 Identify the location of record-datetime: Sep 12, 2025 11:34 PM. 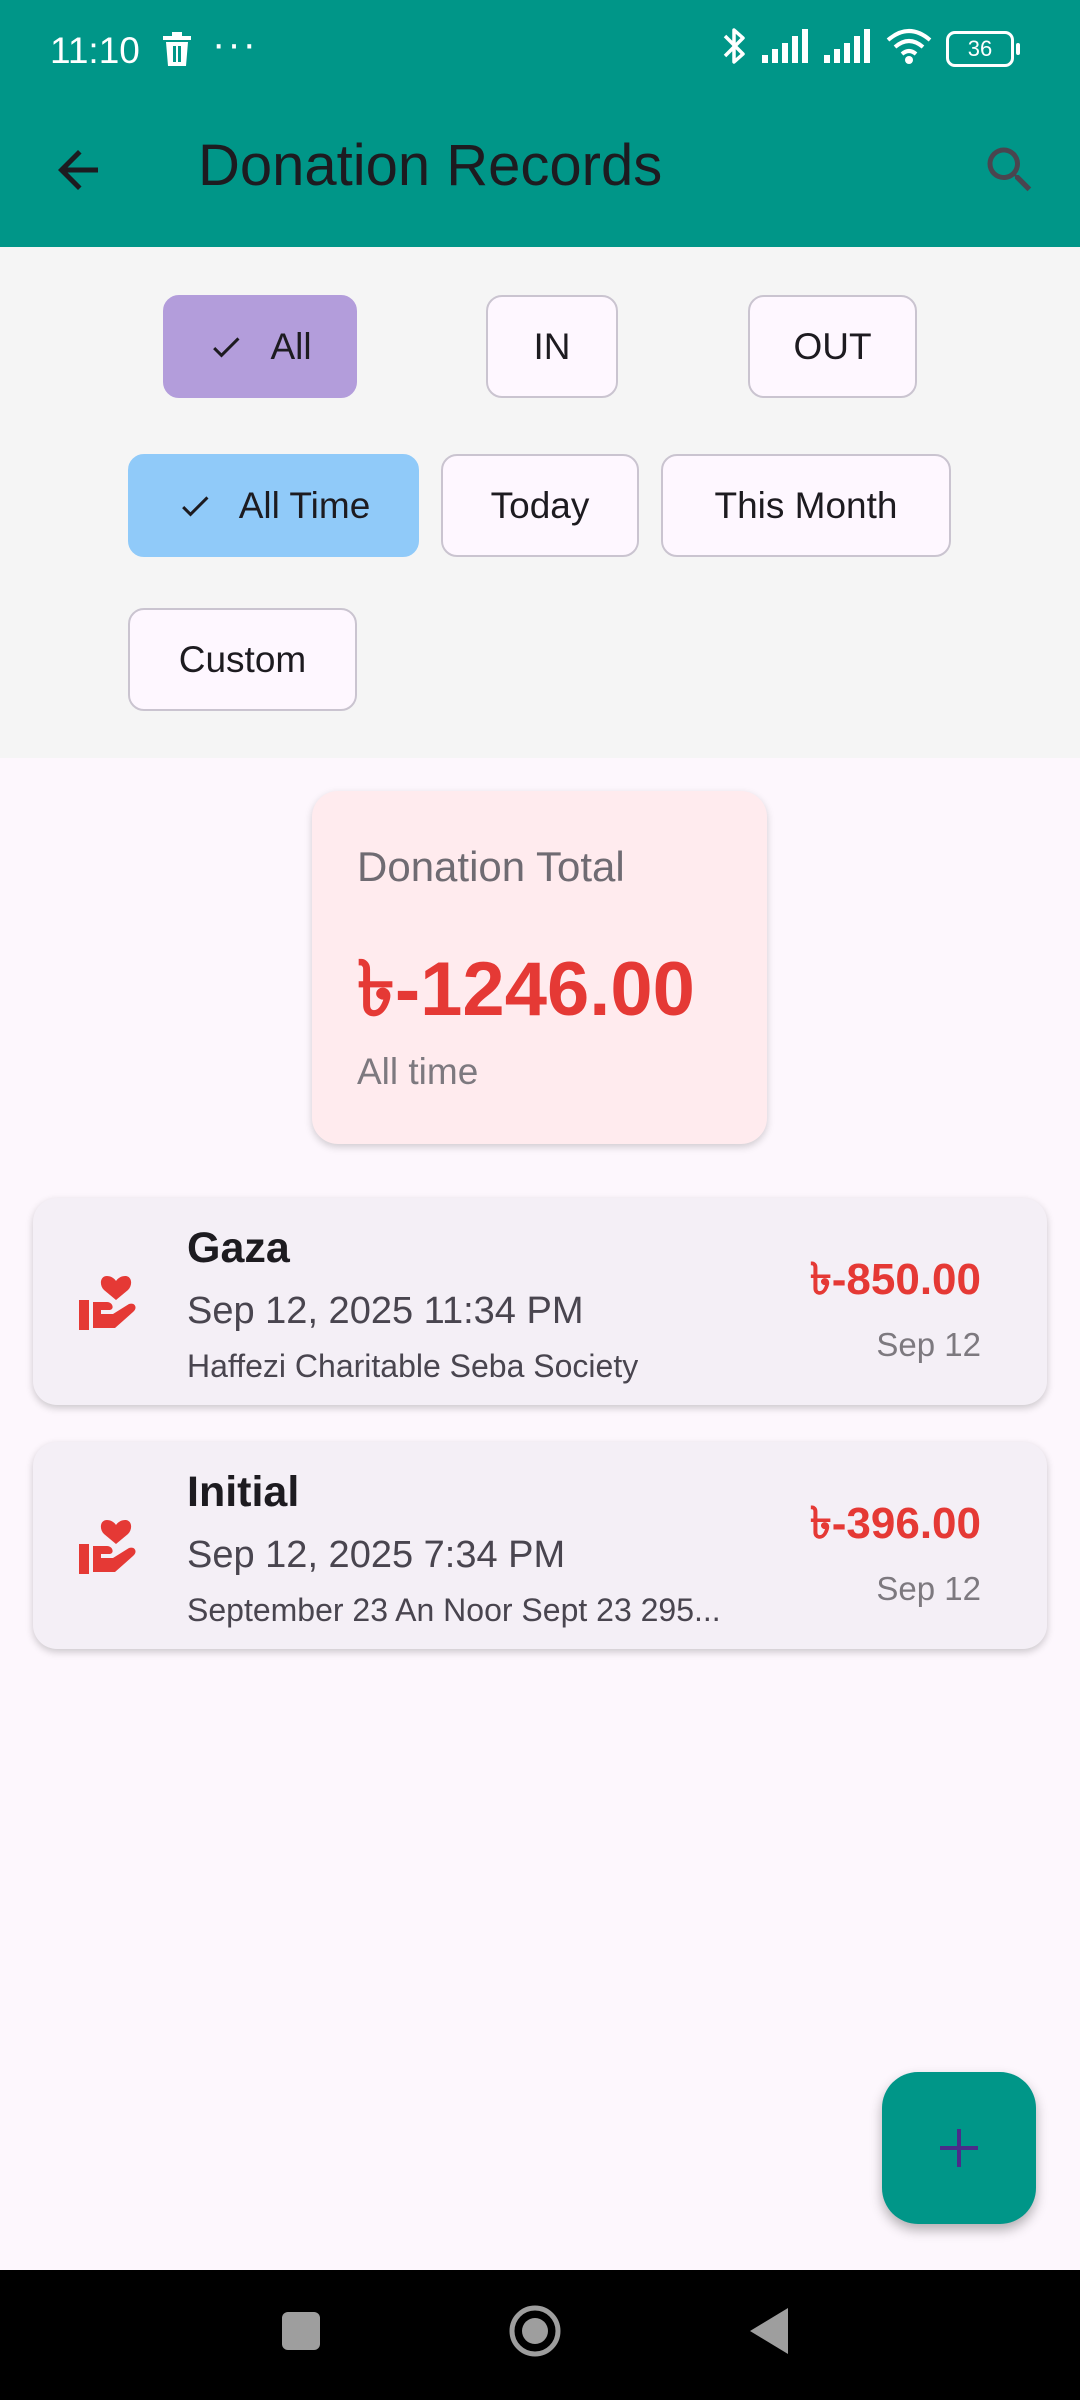
(385, 1311).